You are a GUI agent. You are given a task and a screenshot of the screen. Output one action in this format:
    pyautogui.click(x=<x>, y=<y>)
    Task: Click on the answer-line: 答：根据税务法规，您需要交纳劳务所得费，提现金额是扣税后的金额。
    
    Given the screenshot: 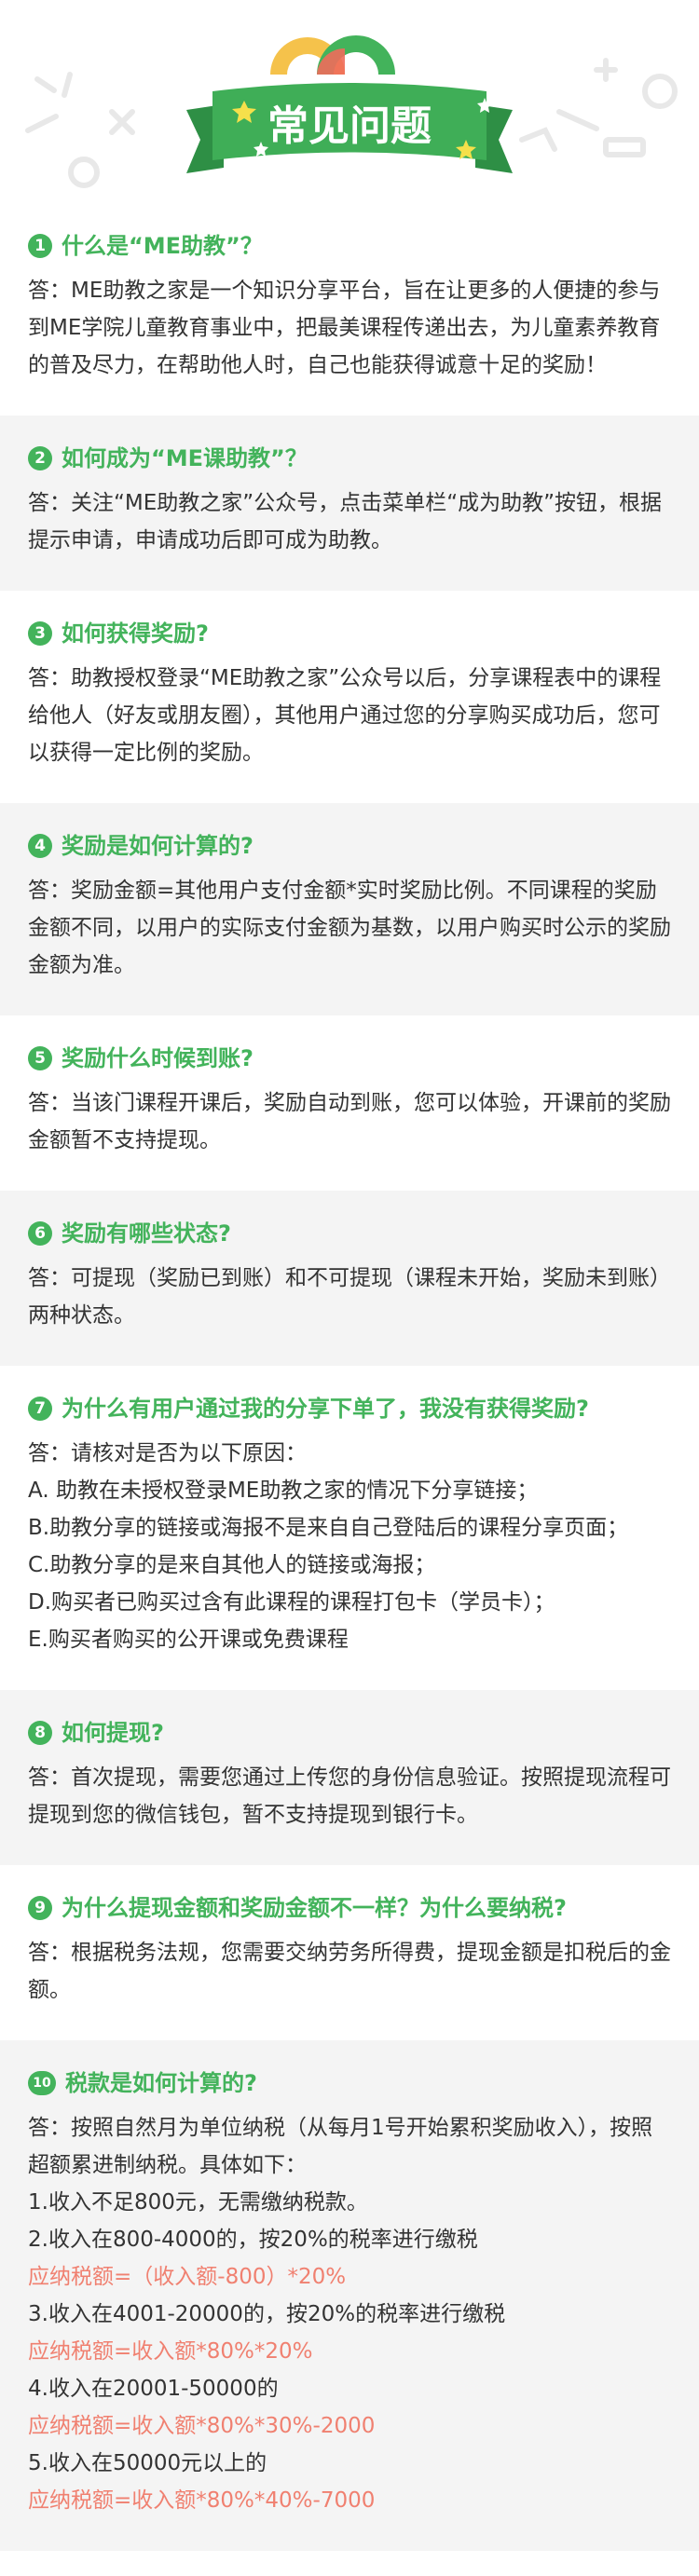 What is the action you would take?
    pyautogui.click(x=349, y=1971)
    